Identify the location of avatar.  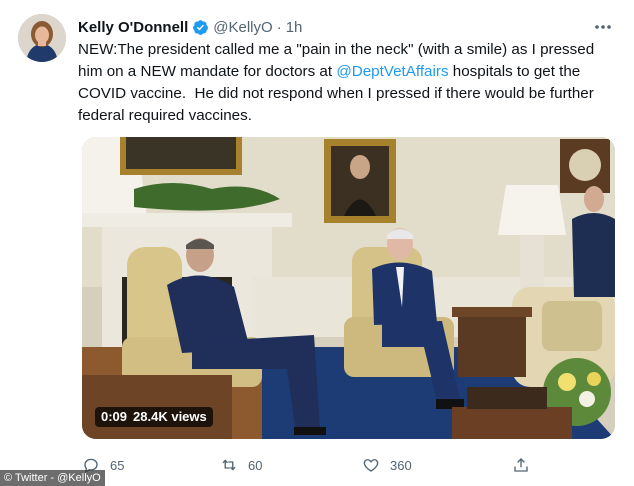
(42, 38).